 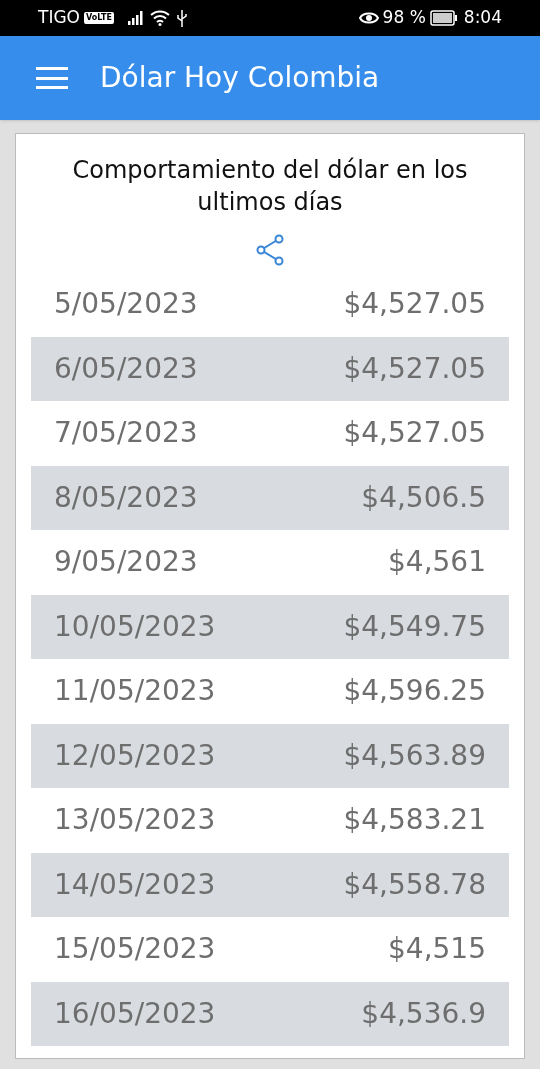 What do you see at coordinates (437, 949) in the screenshot?
I see `price-text: $4,515` at bounding box center [437, 949].